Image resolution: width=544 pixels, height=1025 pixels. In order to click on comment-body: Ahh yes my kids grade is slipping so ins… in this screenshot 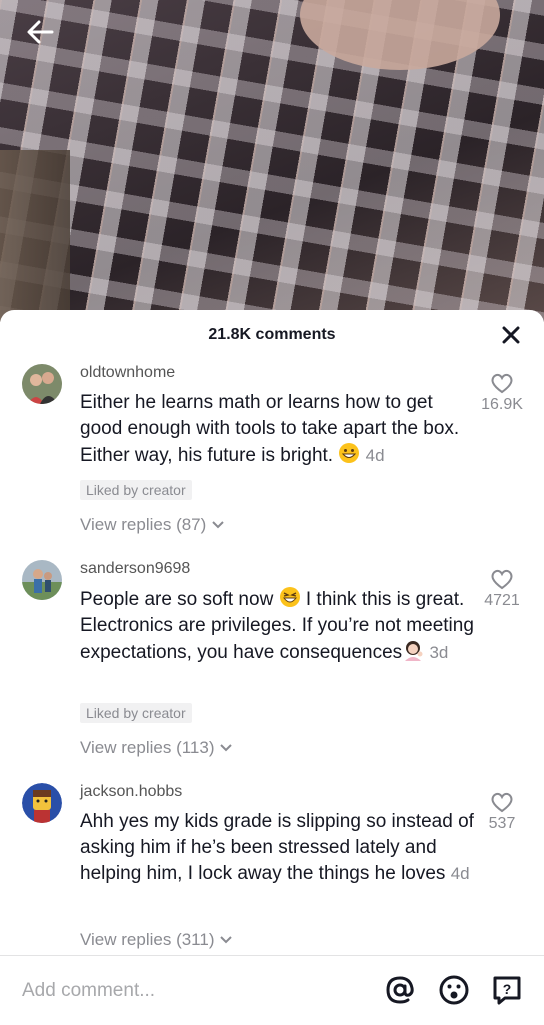, I will do `click(277, 847)`.